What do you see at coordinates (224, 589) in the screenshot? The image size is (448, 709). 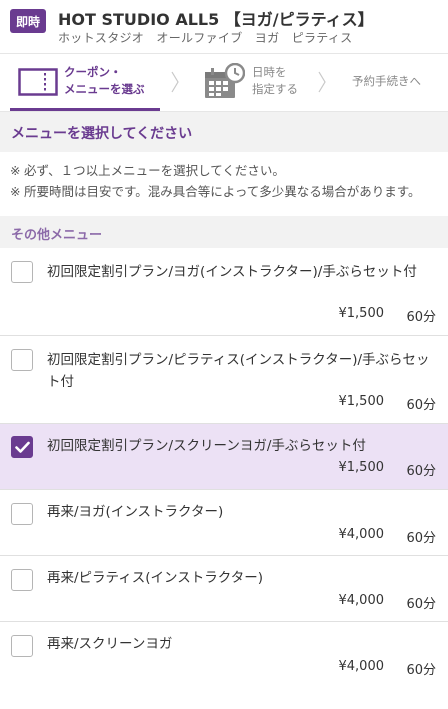 I see `menu-item: 再来/ピラティス(インストラクター) ¥4,000 60分` at bounding box center [224, 589].